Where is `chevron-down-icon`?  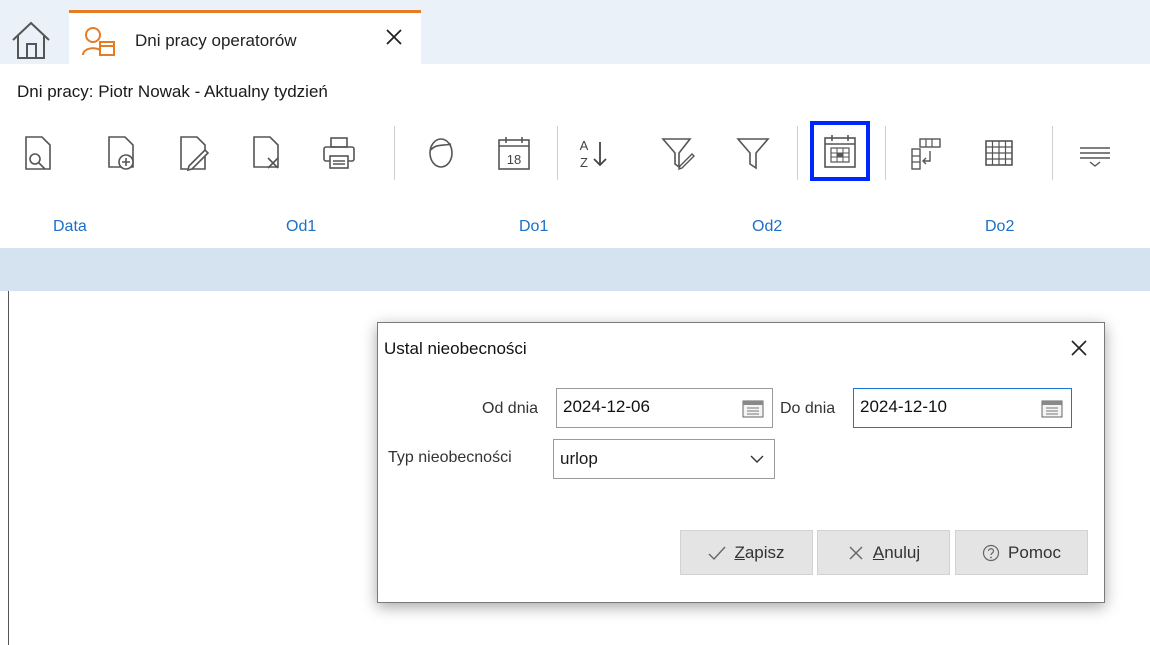
chevron-down-icon is located at coordinates (757, 459).